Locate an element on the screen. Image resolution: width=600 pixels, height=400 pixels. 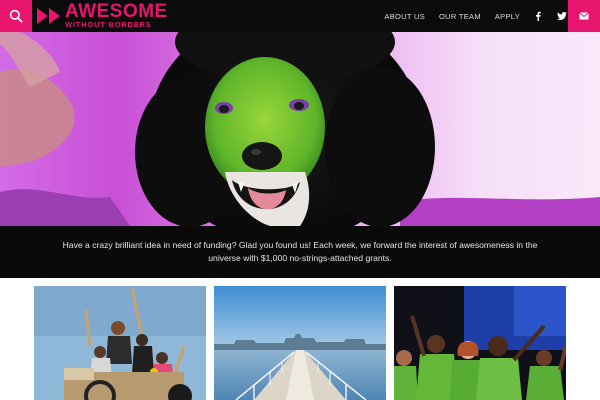
pier-city-skyline is located at coordinates (300, 343).